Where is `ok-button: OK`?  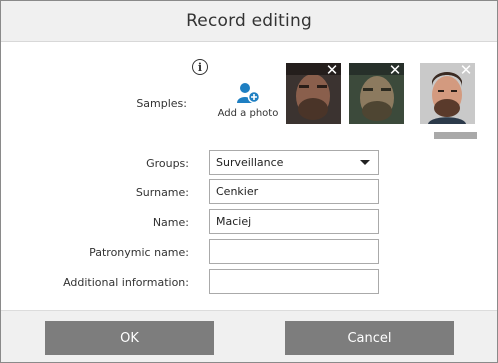 ok-button: OK is located at coordinates (129, 338).